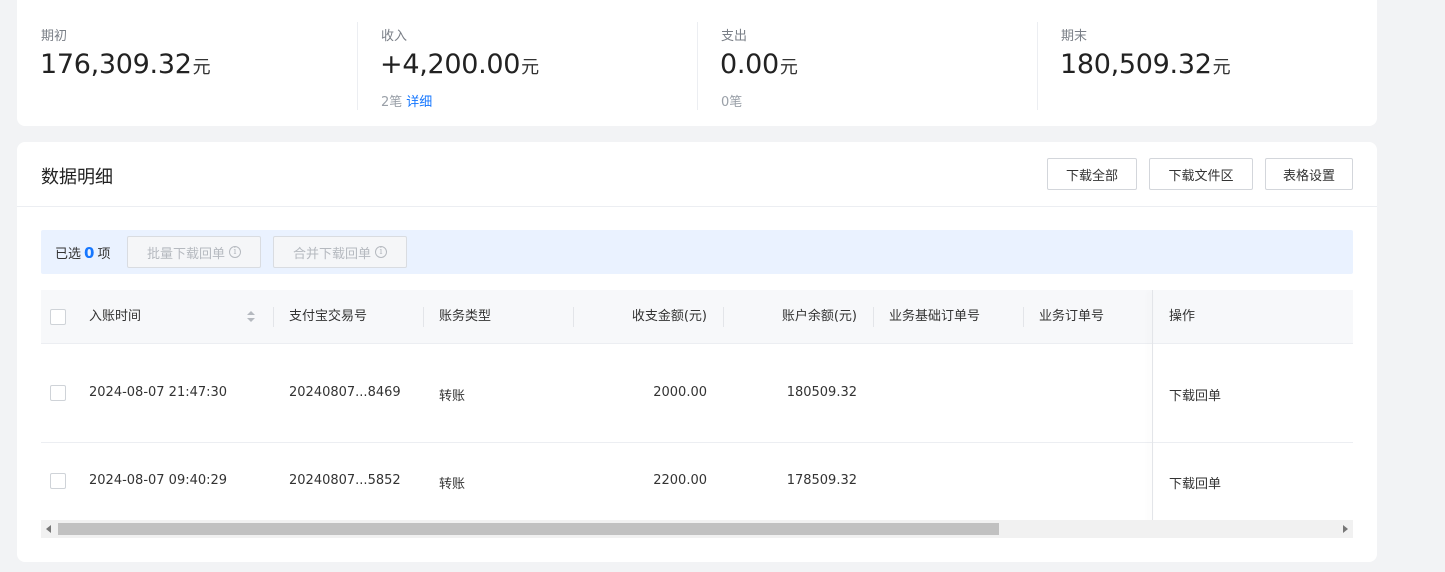  Describe the element at coordinates (104, 254) in the screenshot. I see `selection-suffix: 项` at that location.